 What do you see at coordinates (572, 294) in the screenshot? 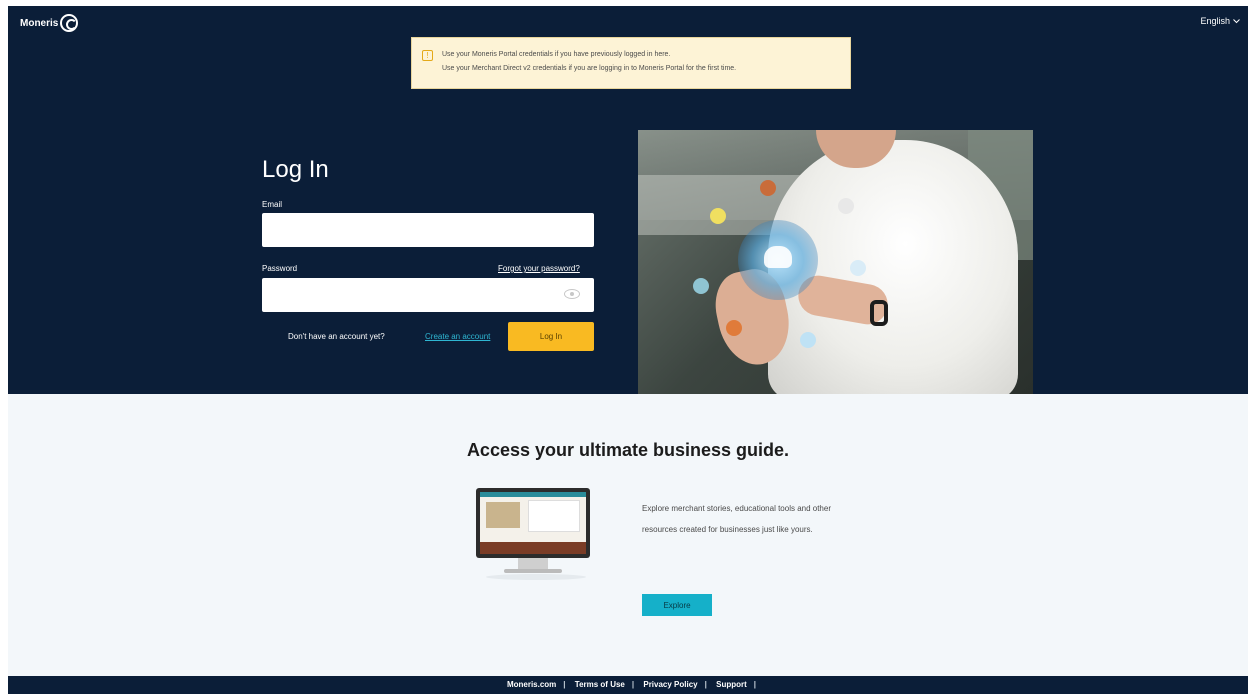
I see `show-password-eye-icon` at bounding box center [572, 294].